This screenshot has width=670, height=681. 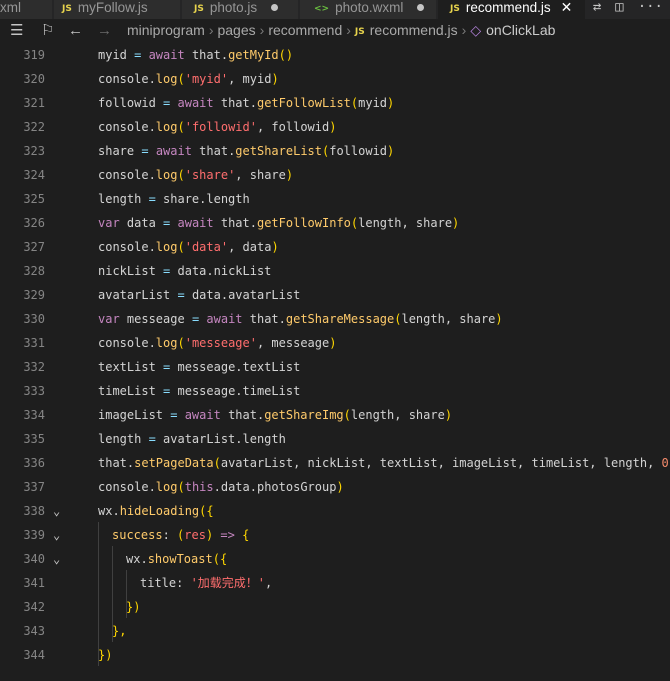 What do you see at coordinates (335, 535) in the screenshot?
I see `code-line: 339 ⌄ success: (res) => {` at bounding box center [335, 535].